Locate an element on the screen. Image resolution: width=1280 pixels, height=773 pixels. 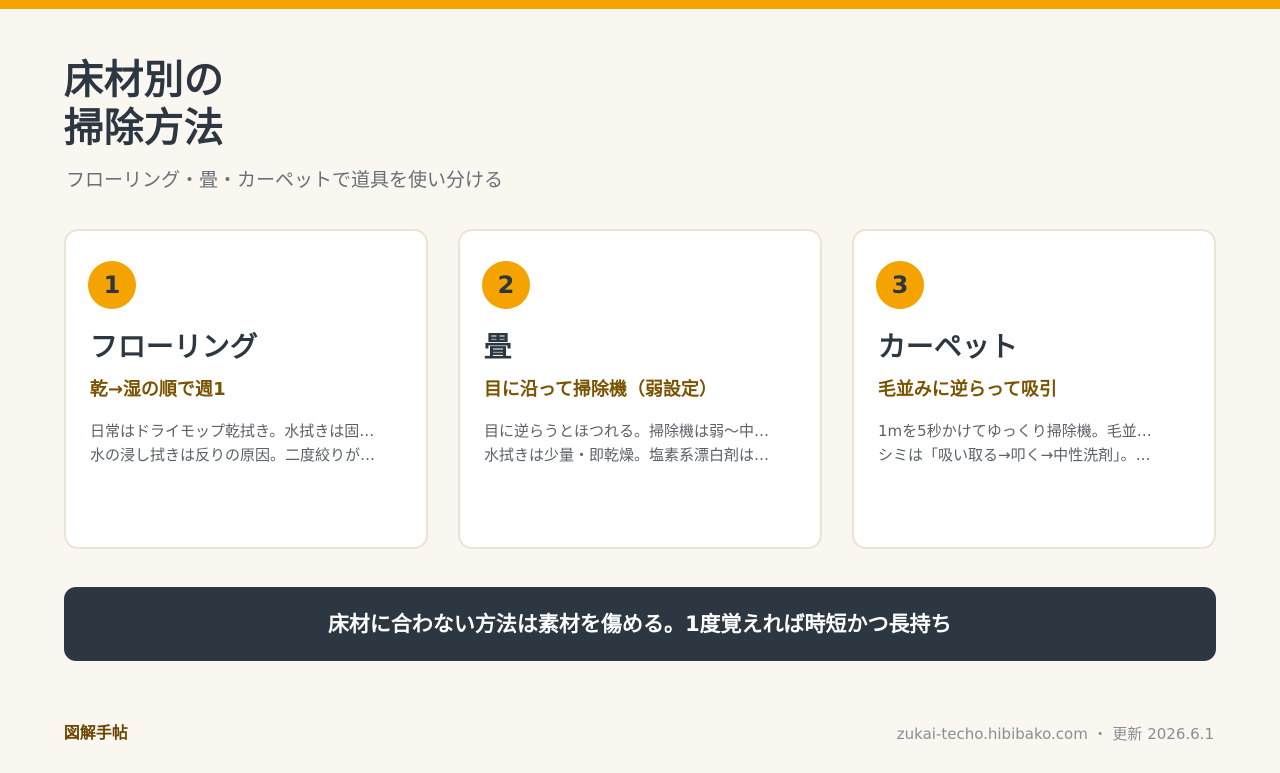
card-subtitle: 毛並みに逆らって吸引 is located at coordinates (968, 389).